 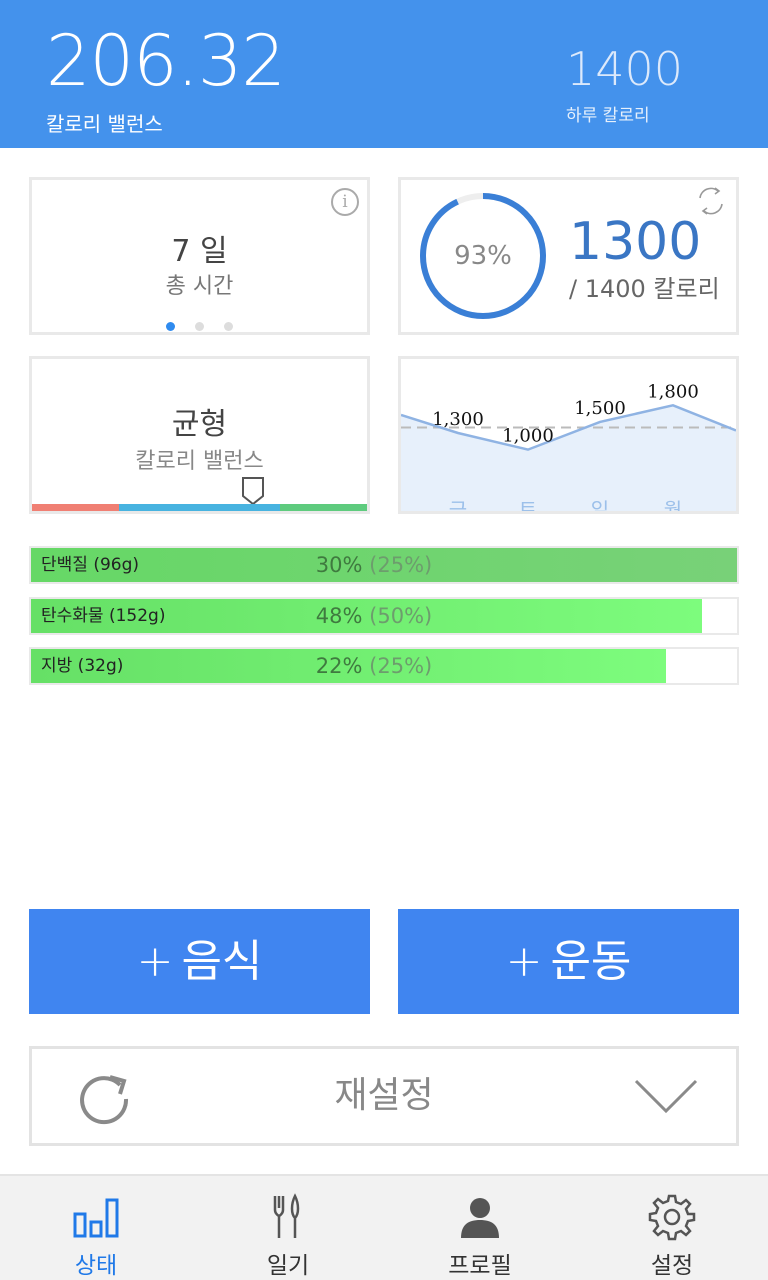 I want to click on scale-segment-surplus, so click(x=323, y=507).